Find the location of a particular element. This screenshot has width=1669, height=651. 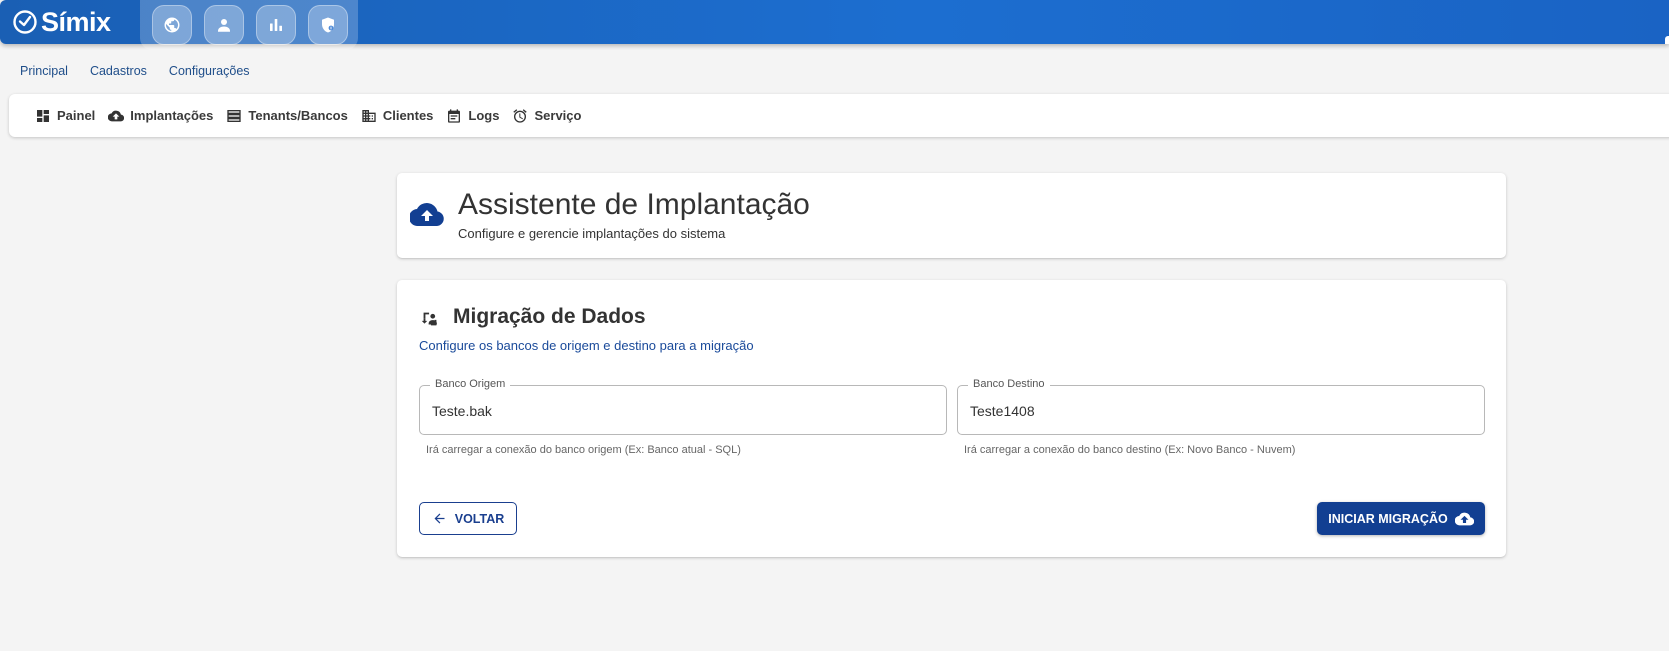

alarm-icon is located at coordinates (520, 115).